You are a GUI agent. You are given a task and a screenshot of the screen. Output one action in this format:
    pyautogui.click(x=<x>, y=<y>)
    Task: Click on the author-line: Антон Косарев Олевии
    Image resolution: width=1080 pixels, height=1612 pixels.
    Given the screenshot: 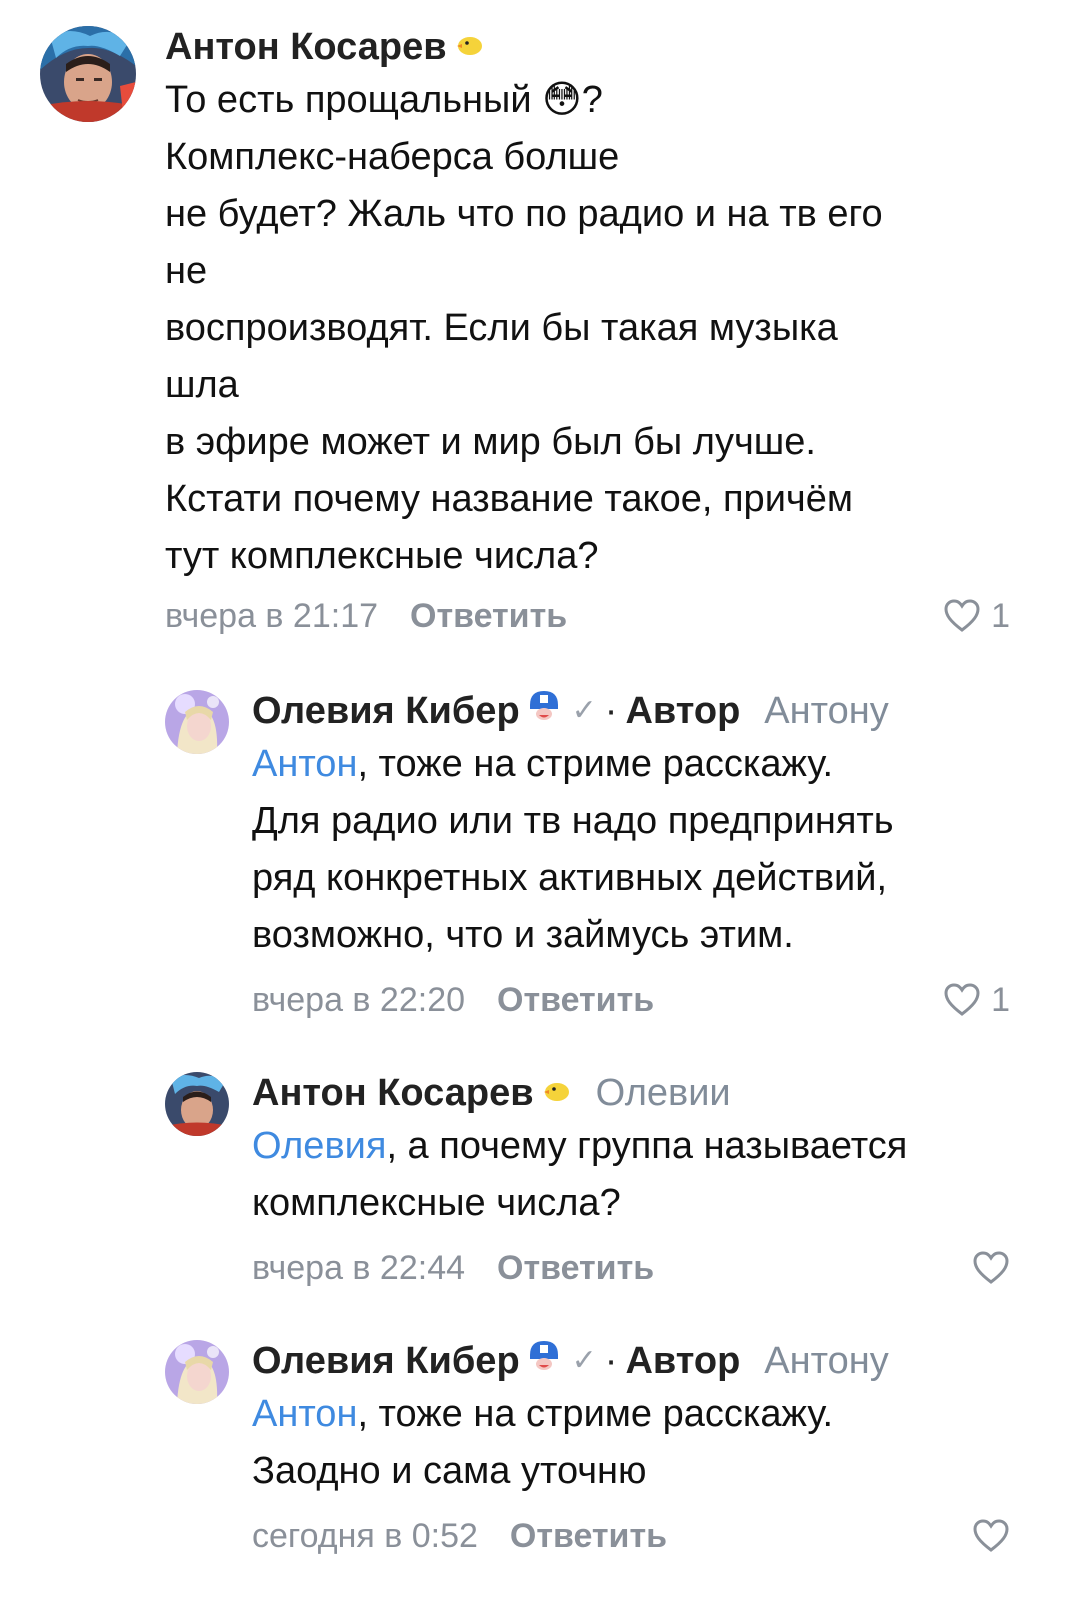 What is the action you would take?
    pyautogui.click(x=636, y=1093)
    